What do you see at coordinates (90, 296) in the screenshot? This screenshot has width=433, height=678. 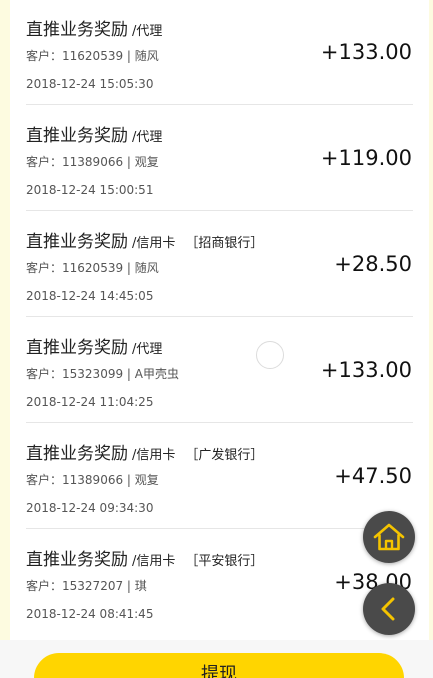 I see `record-time: 2018-12-24 14:45:05` at bounding box center [90, 296].